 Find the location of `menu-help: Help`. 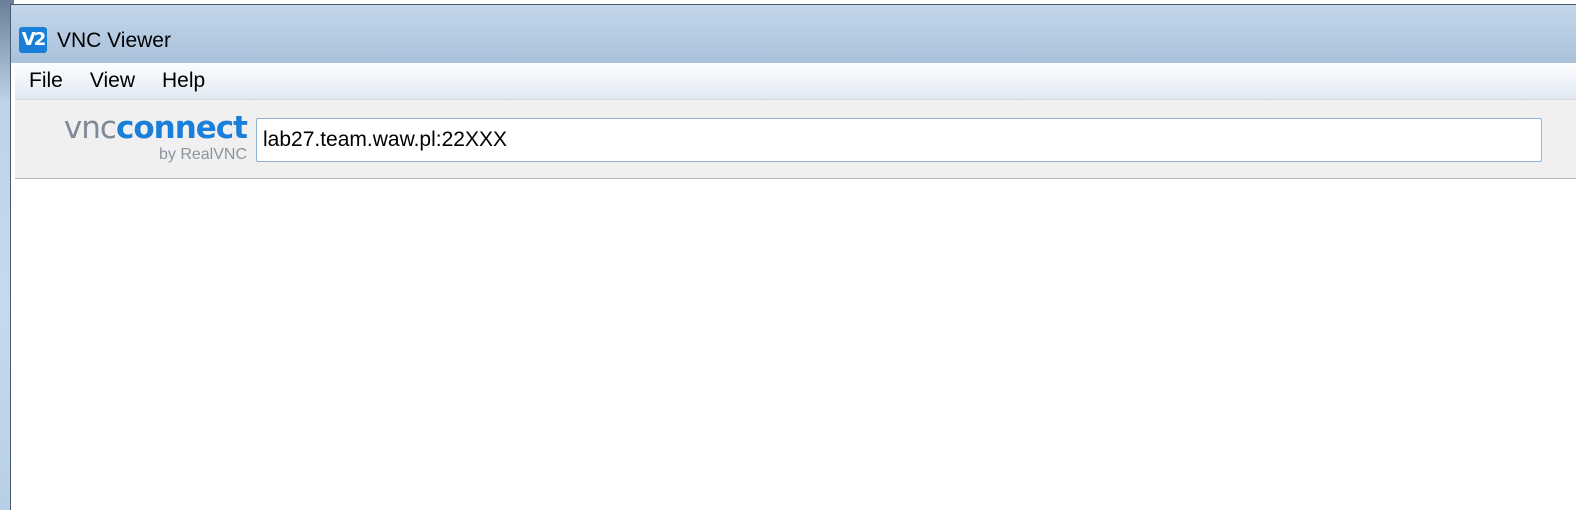

menu-help: Help is located at coordinates (183, 81).